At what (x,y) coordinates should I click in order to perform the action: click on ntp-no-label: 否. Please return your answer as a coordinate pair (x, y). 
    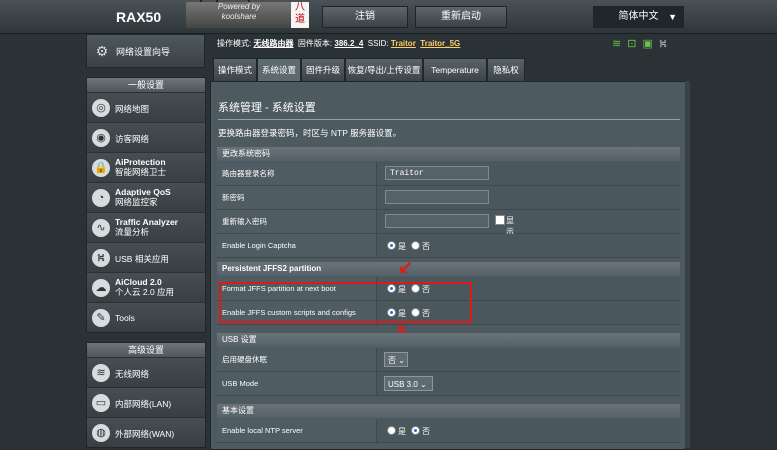
    Looking at the image, I should click on (426, 431).